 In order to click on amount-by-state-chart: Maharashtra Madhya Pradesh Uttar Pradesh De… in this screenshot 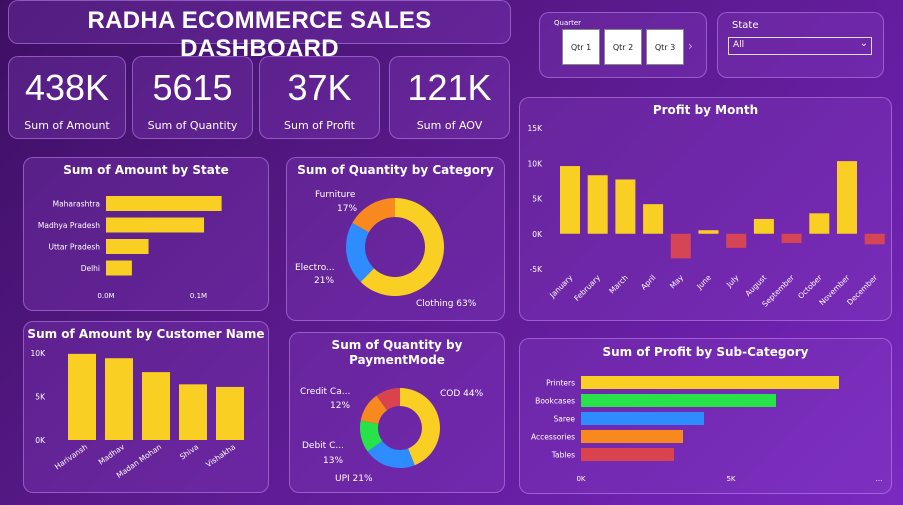, I will do `click(130, 248)`.